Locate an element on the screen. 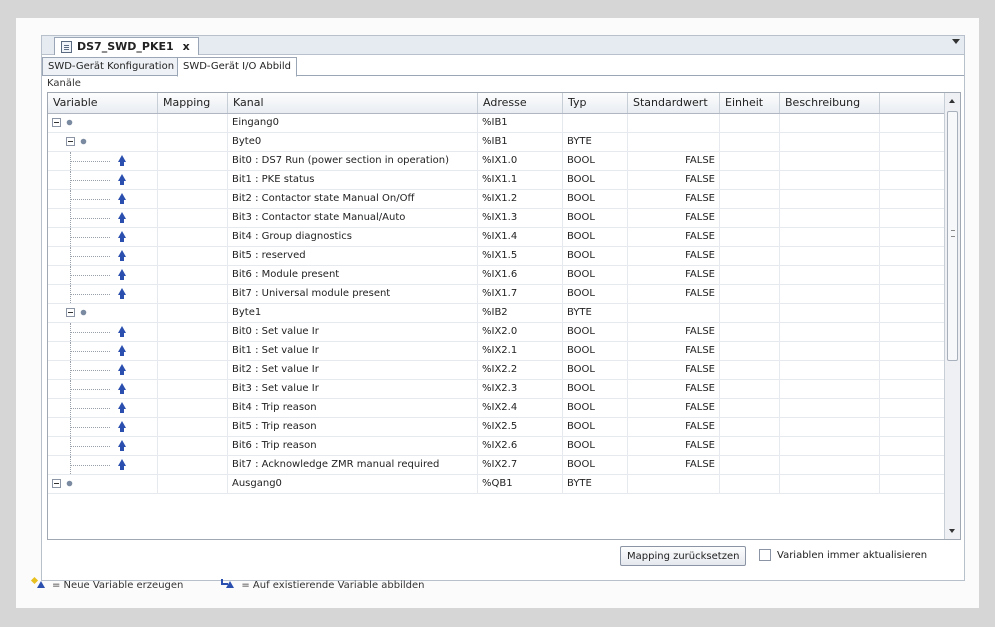 The image size is (995, 627). tab-menu-arrow-icon is located at coordinates (956, 41).